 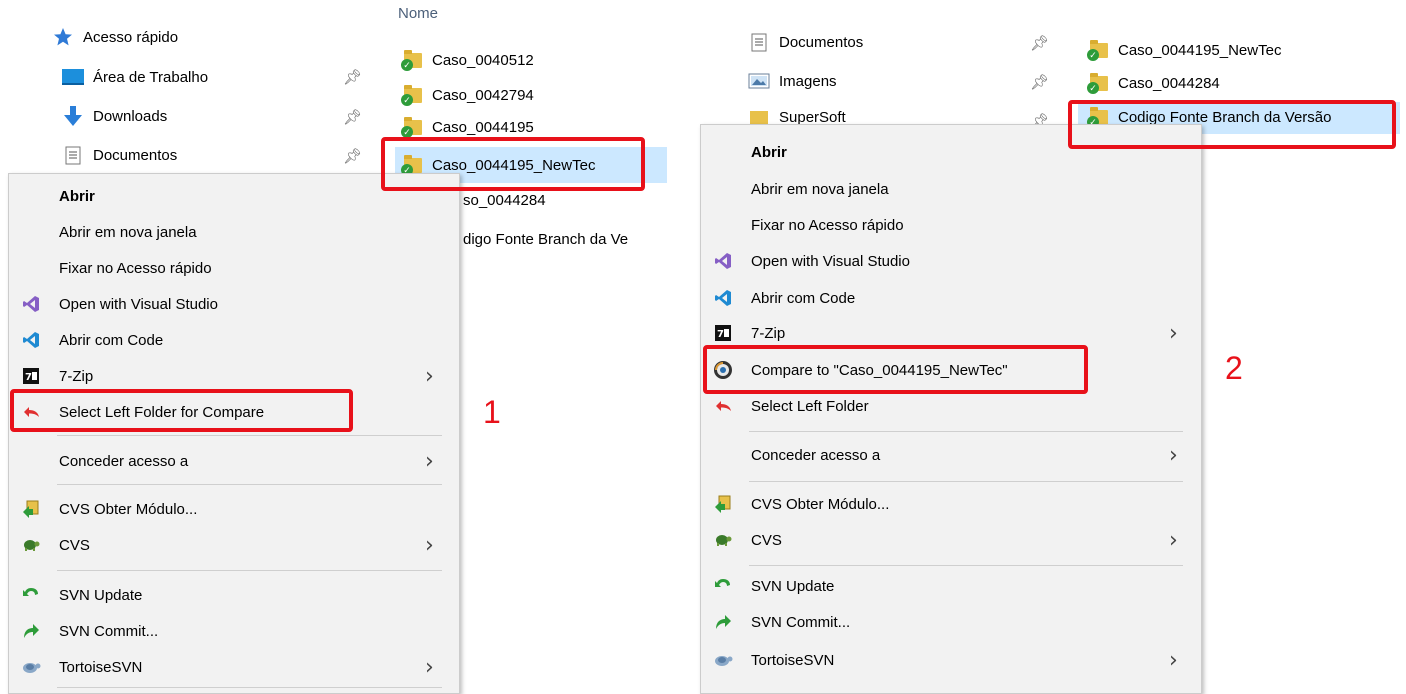 What do you see at coordinates (151, 77) in the screenshot?
I see `nav-label: Área de Trabalho` at bounding box center [151, 77].